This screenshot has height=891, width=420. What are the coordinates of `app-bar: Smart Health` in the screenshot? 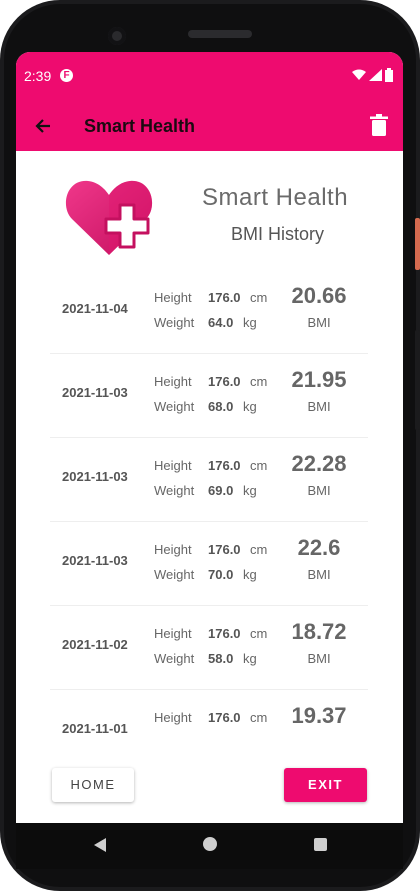 It's located at (209, 125).